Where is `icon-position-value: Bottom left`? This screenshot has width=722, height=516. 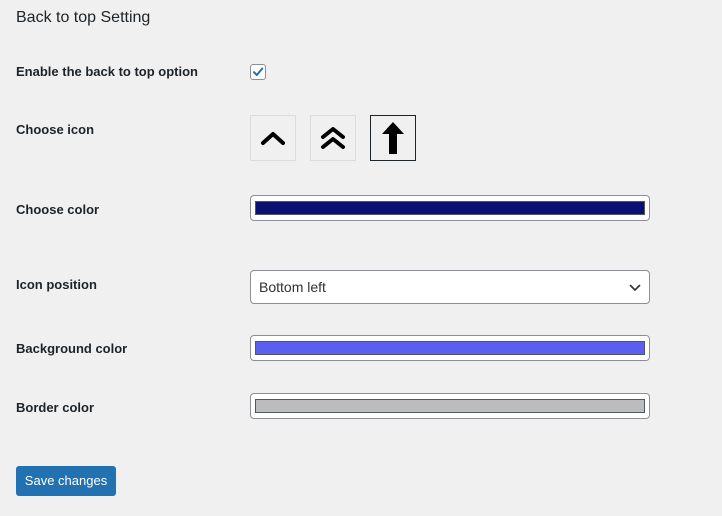
icon-position-value: Bottom left is located at coordinates (292, 287).